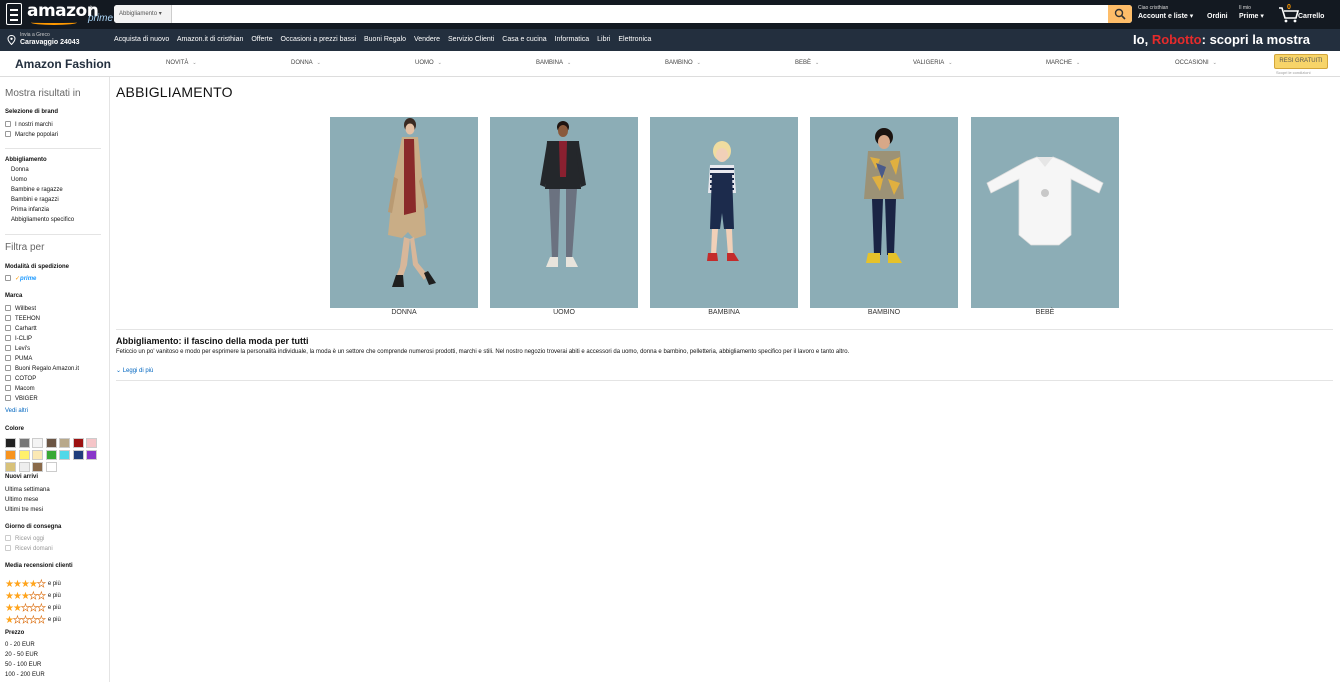  What do you see at coordinates (210, 39) in the screenshot?
I see `sub-link-amazon-cristhian: Amazon.it di cristhian` at bounding box center [210, 39].